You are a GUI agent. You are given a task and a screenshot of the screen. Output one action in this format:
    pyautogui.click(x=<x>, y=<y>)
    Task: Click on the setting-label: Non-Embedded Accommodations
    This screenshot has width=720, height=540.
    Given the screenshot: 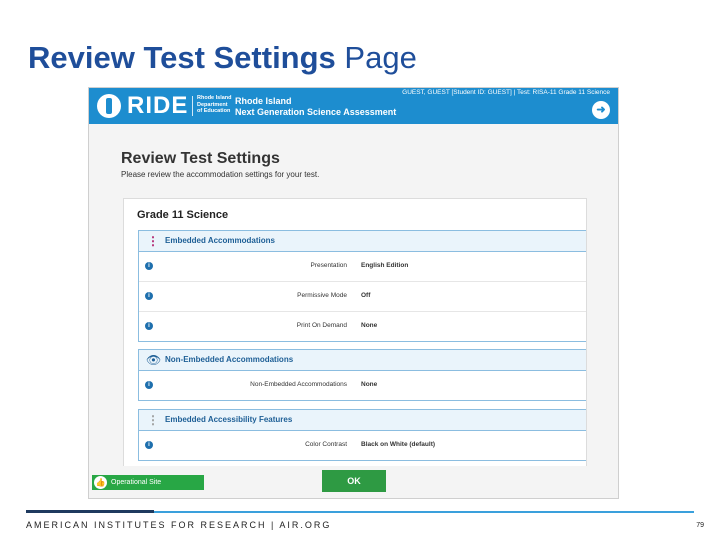 What is the action you would take?
    pyautogui.click(x=298, y=384)
    